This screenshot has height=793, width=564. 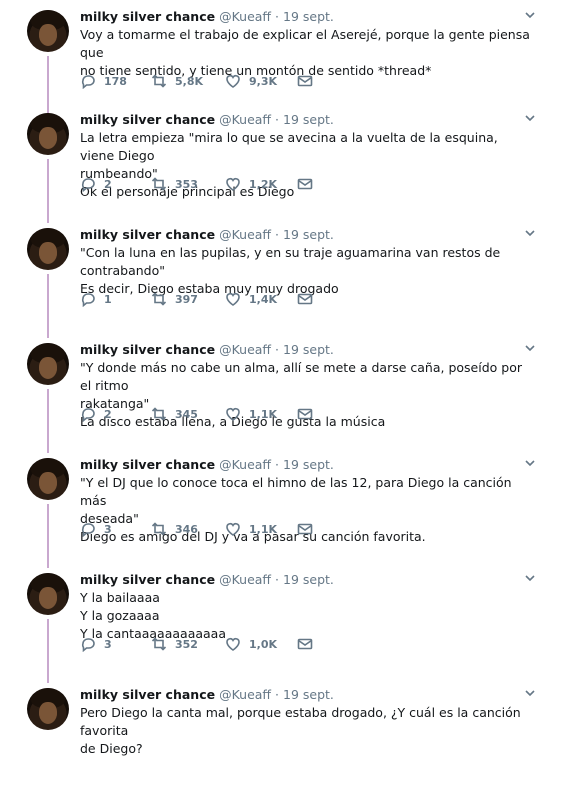 What do you see at coordinates (174, 299) in the screenshot?
I see `retweet-button: 397` at bounding box center [174, 299].